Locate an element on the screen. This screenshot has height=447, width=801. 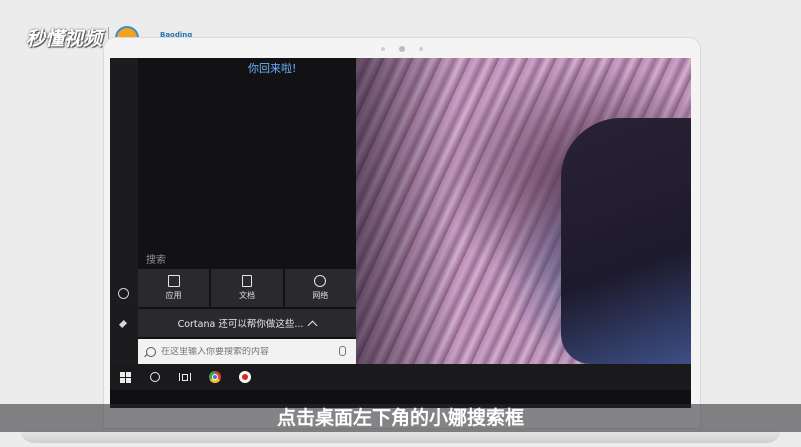
cortana-circle-icon is located at coordinates (155, 377).